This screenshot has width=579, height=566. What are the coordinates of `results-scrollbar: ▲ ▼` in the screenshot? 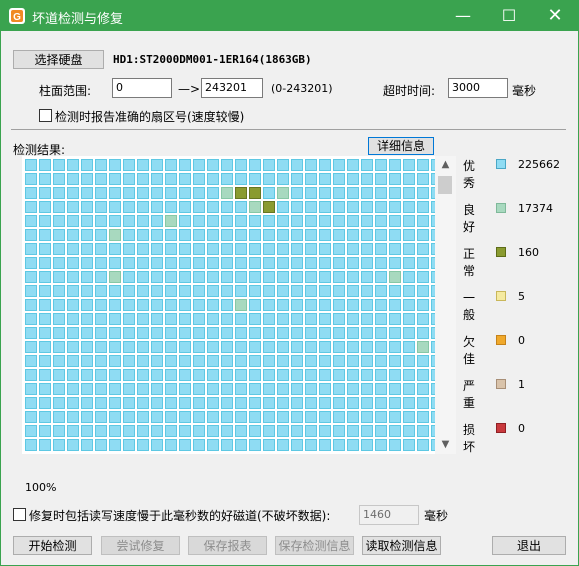 It's located at (445, 305).